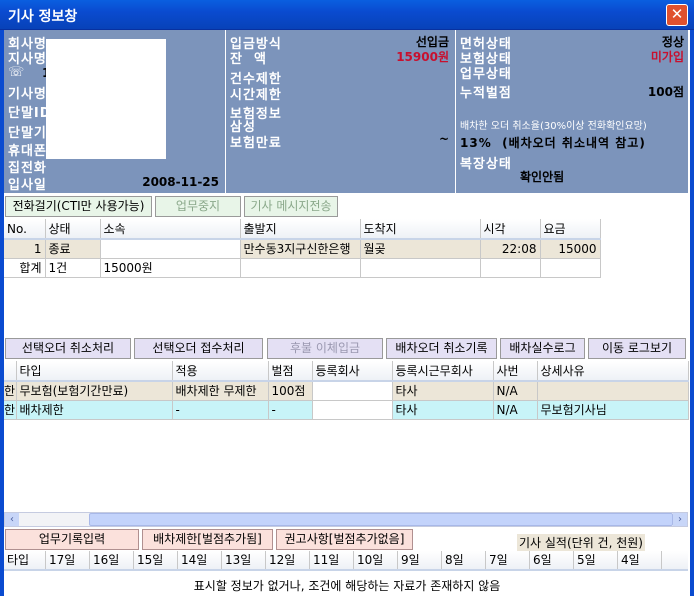  Describe the element at coordinates (515, 391) in the screenshot. I see `cell-employee-no: N/A` at that location.